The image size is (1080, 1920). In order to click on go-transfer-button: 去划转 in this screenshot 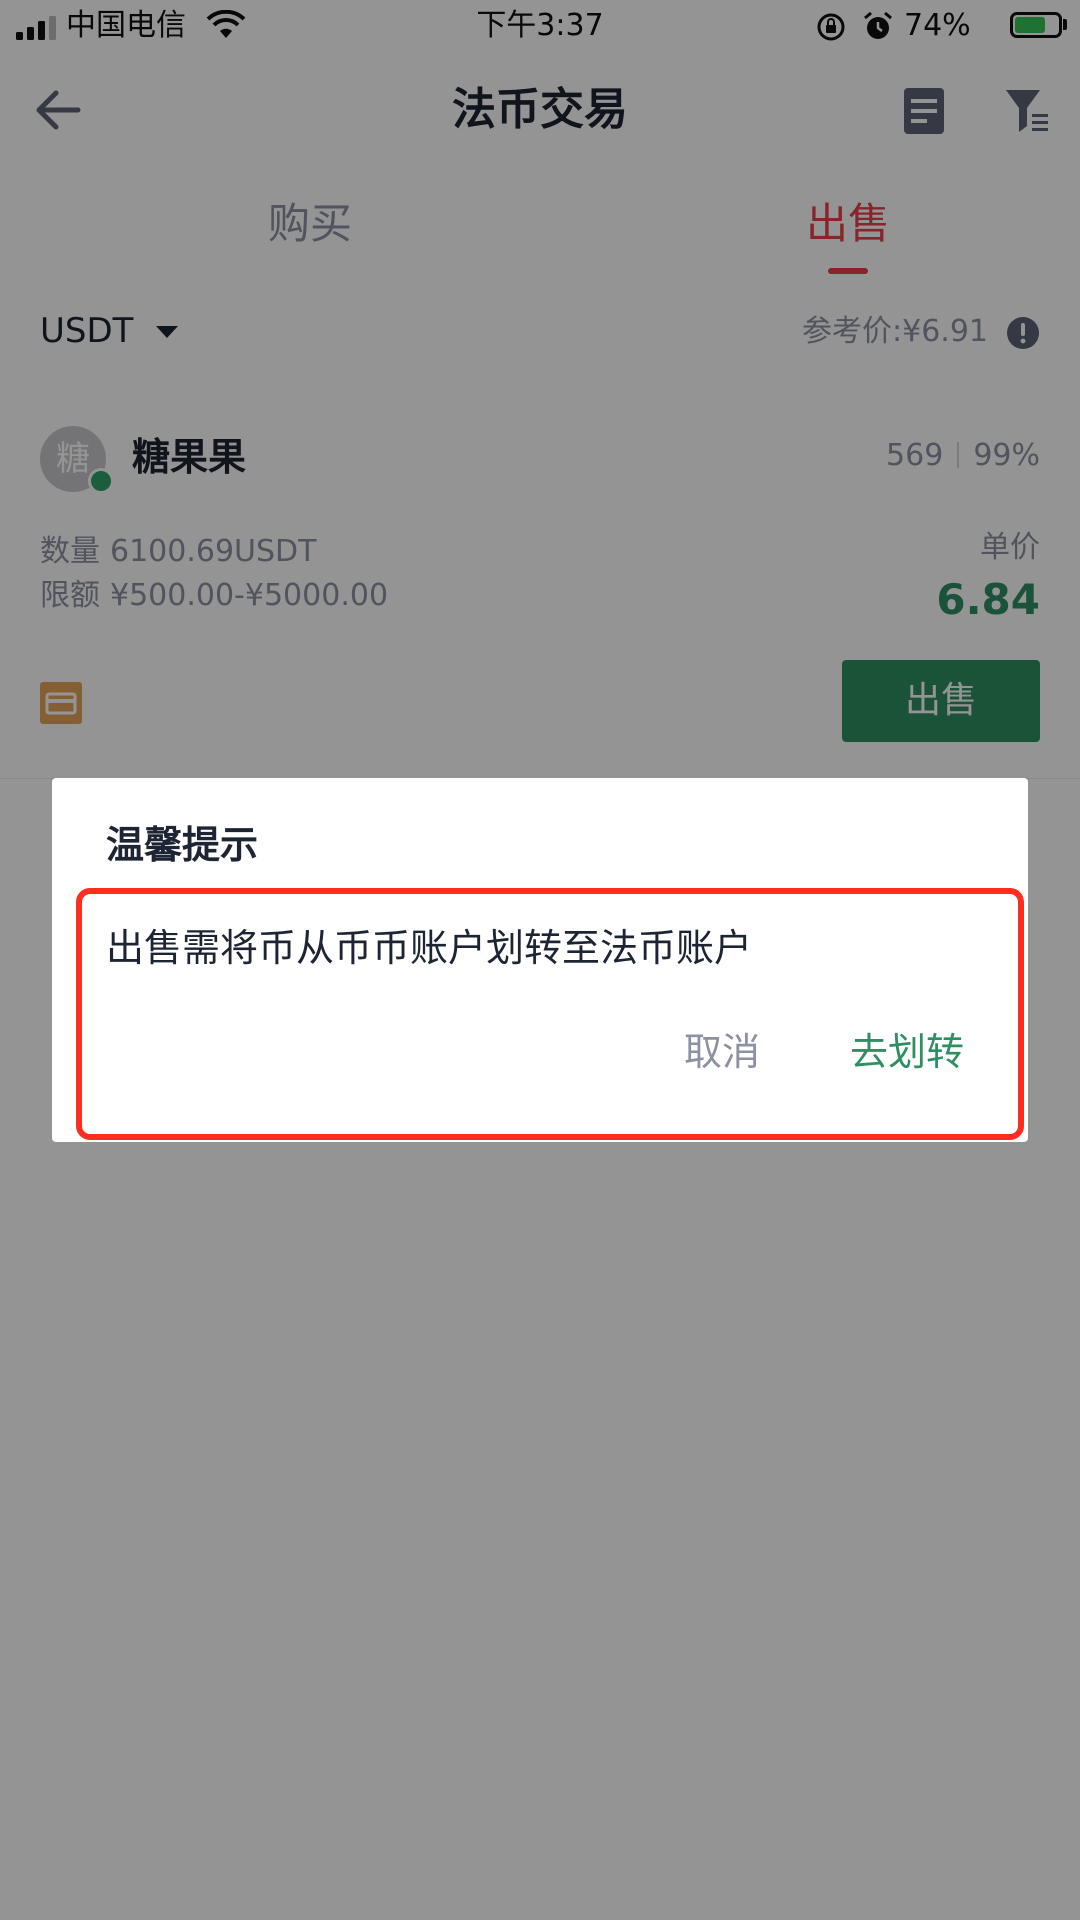, I will do `click(907, 1052)`.